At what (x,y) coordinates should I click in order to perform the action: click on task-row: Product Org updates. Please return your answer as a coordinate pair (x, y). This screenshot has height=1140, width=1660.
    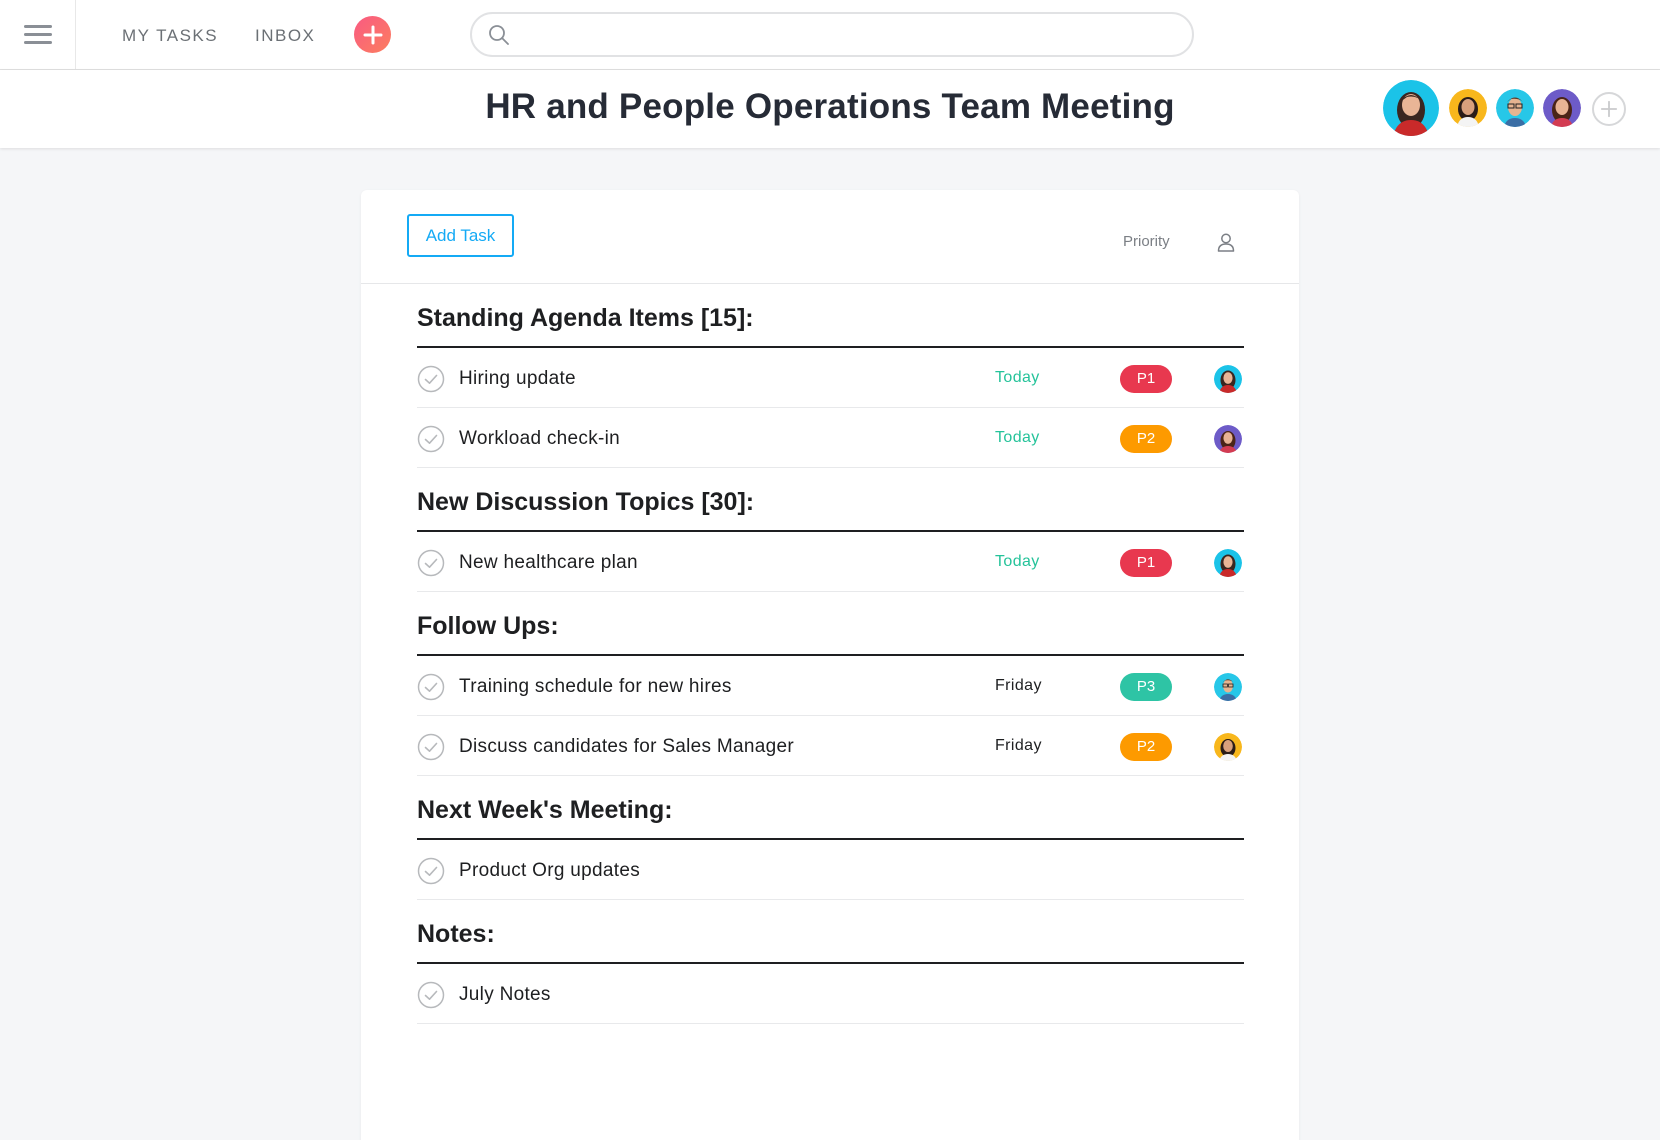
    Looking at the image, I should click on (830, 870).